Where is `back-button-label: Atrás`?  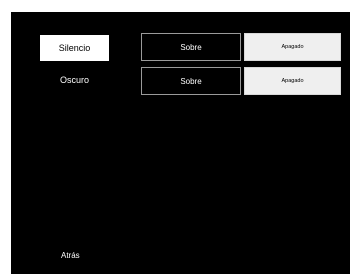 back-button-label: Atrás is located at coordinates (70, 255).